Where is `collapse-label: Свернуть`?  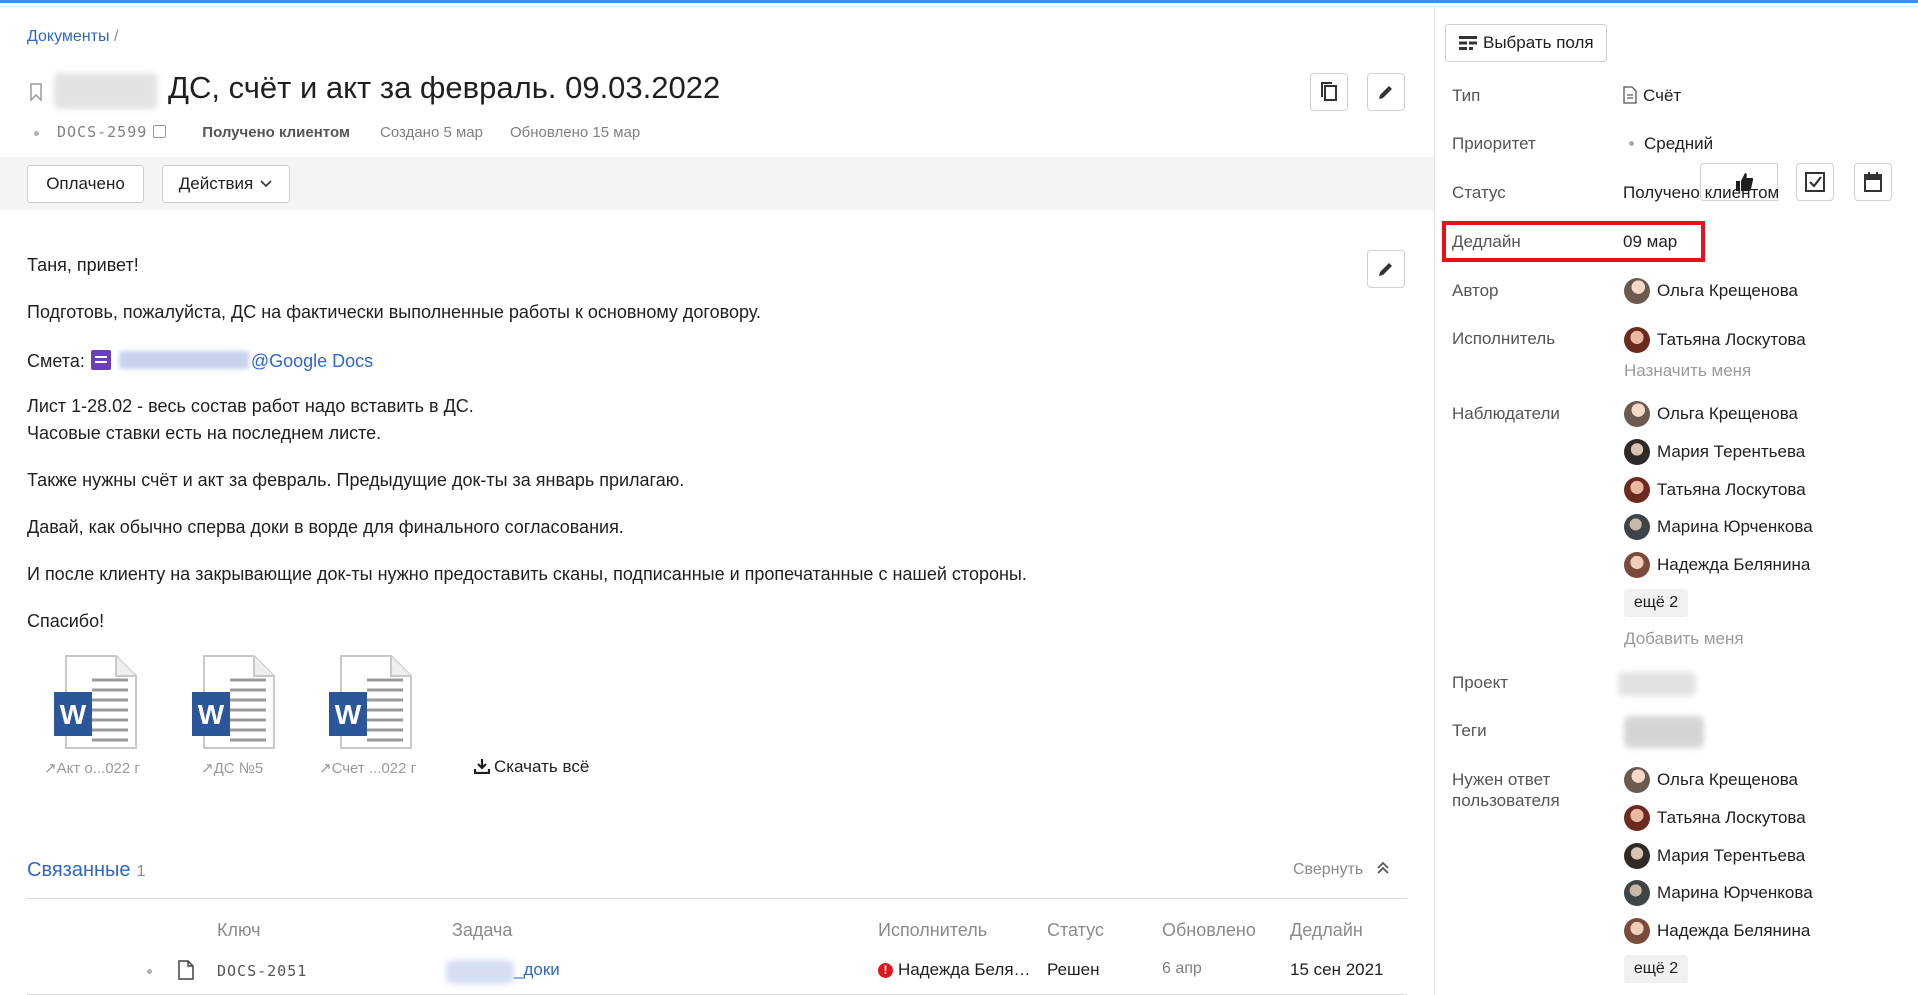 collapse-label: Свернуть is located at coordinates (1328, 869).